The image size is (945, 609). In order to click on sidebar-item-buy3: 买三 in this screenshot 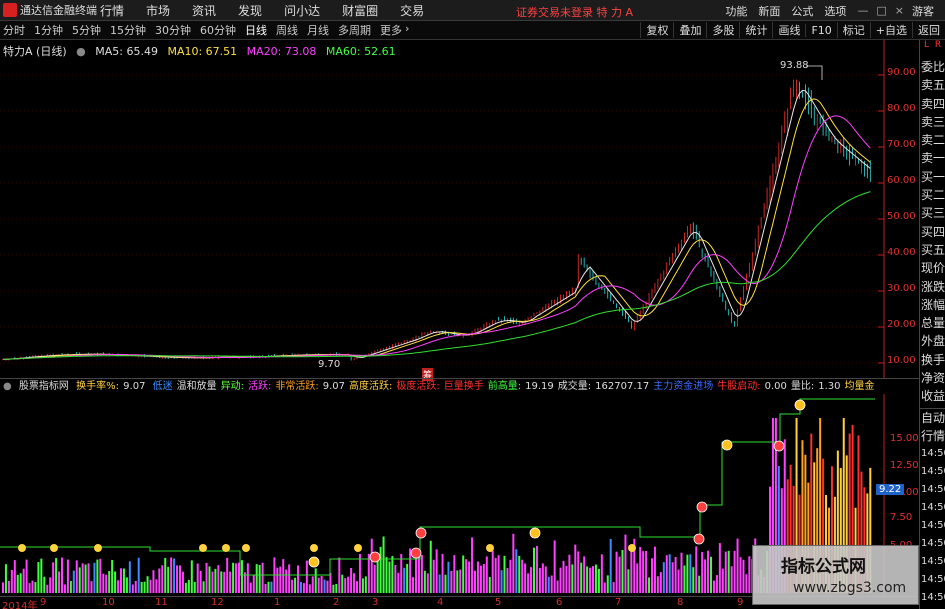, I will do `click(932, 213)`.